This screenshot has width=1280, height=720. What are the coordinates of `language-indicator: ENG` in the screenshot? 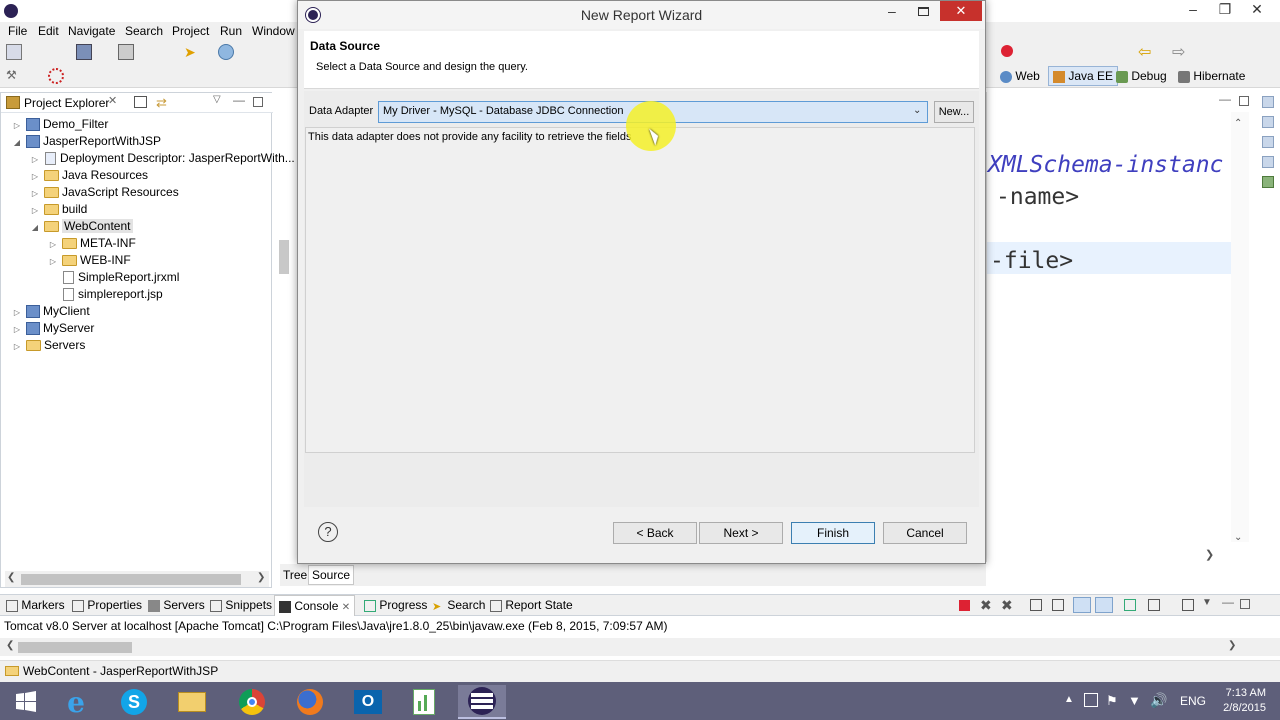 It's located at (1193, 701).